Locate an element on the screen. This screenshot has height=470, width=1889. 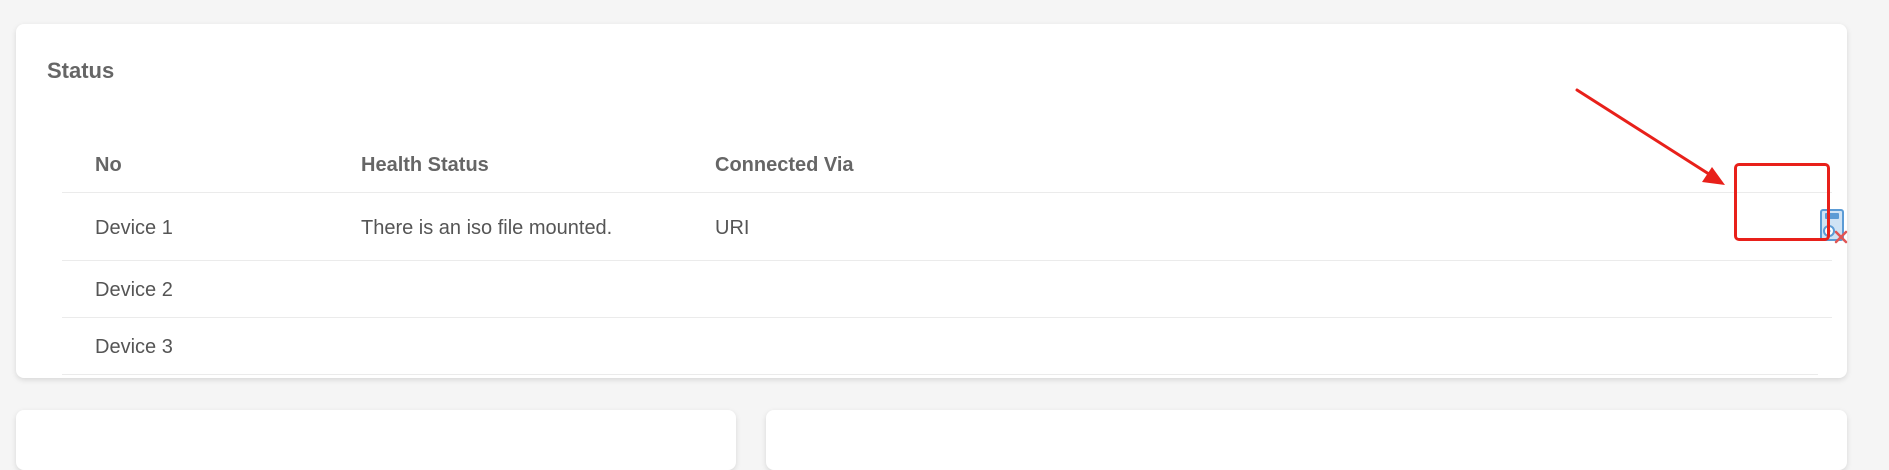
unmount-iso-icon is located at coordinates (1834, 226).